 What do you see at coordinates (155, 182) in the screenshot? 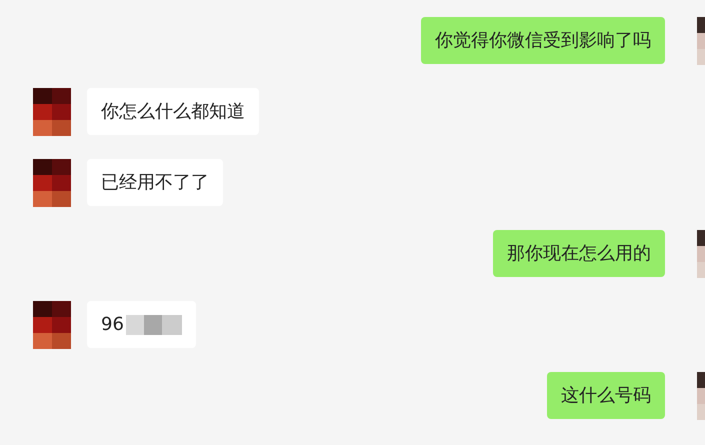
I see `message-bubble: 已经用不了了` at bounding box center [155, 182].